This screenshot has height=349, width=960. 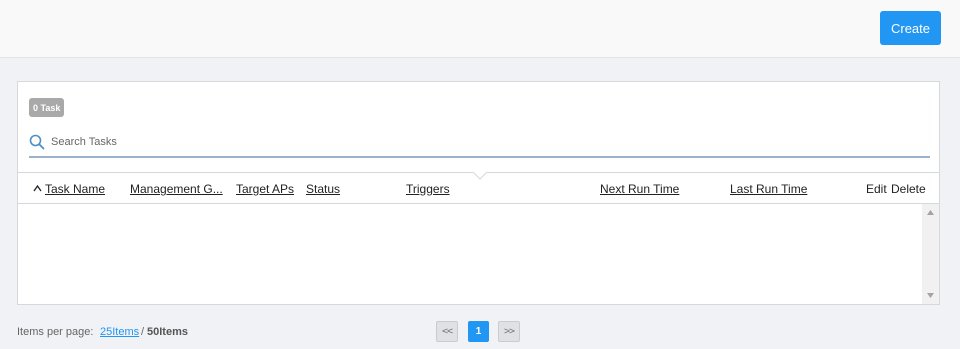 What do you see at coordinates (930, 295) in the screenshot?
I see `scroll-down-arrow-icon` at bounding box center [930, 295].